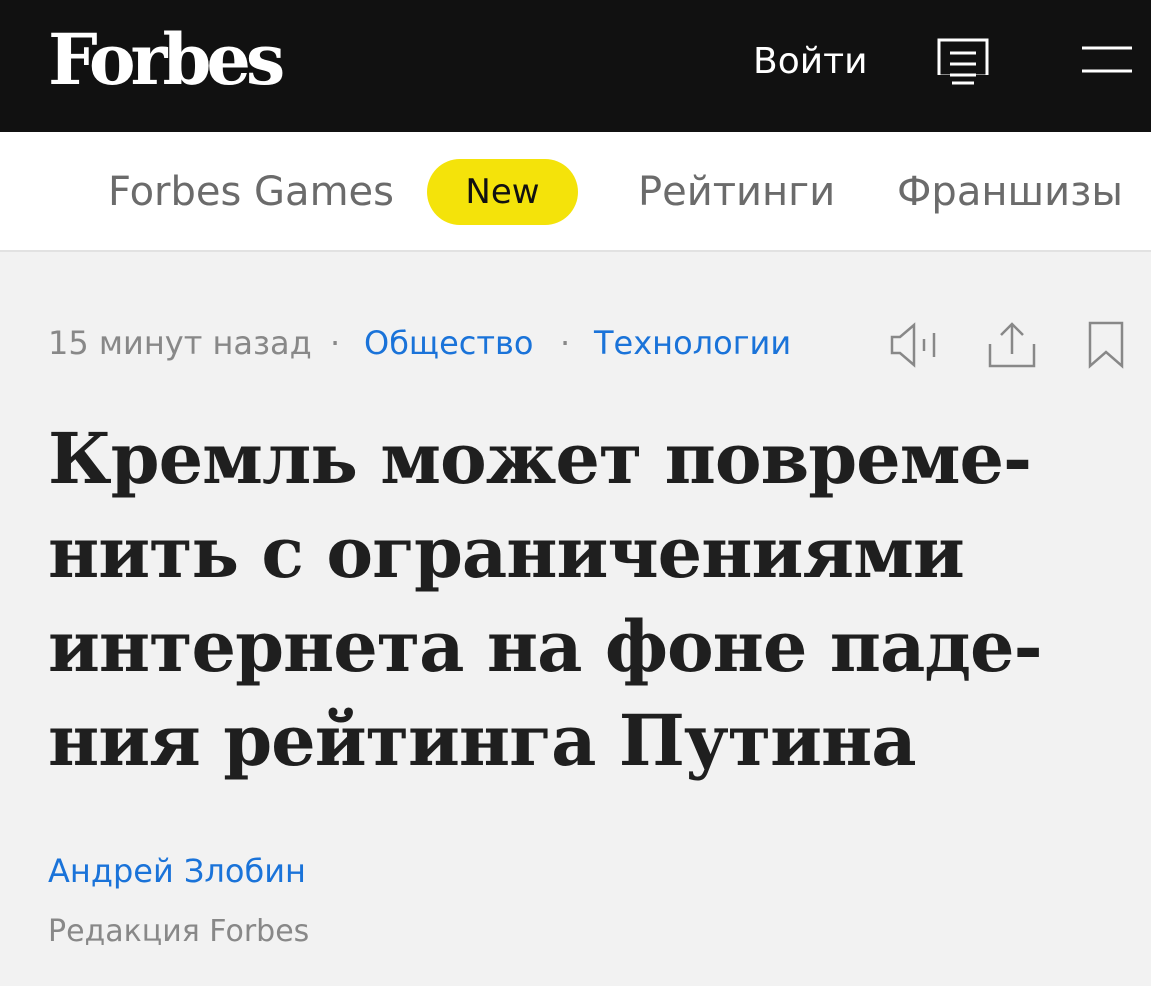 This screenshot has height=986, width=1151. What do you see at coordinates (166, 60) in the screenshot?
I see `forbes-logo: Forbes` at bounding box center [166, 60].